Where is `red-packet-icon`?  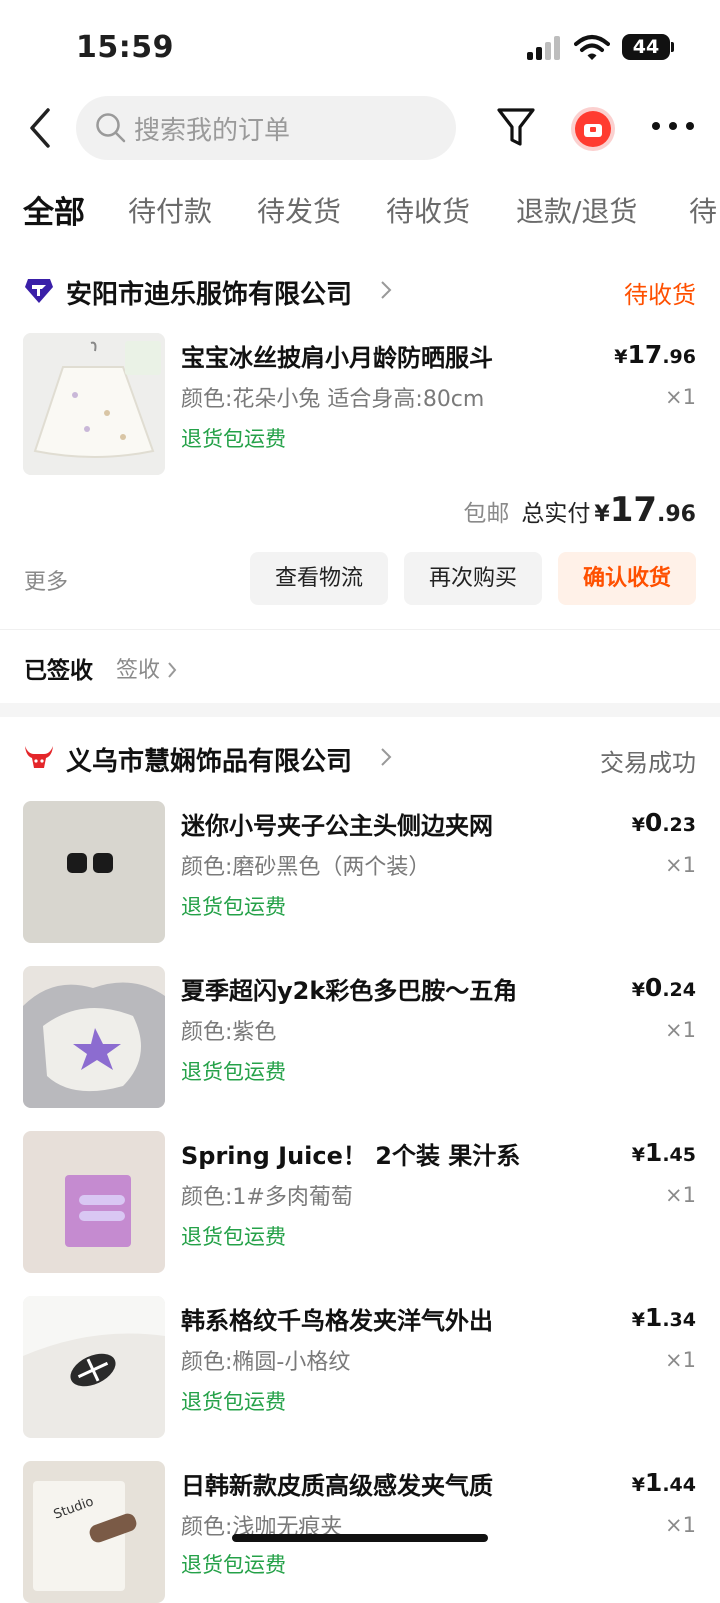
red-packet-icon is located at coordinates (593, 129).